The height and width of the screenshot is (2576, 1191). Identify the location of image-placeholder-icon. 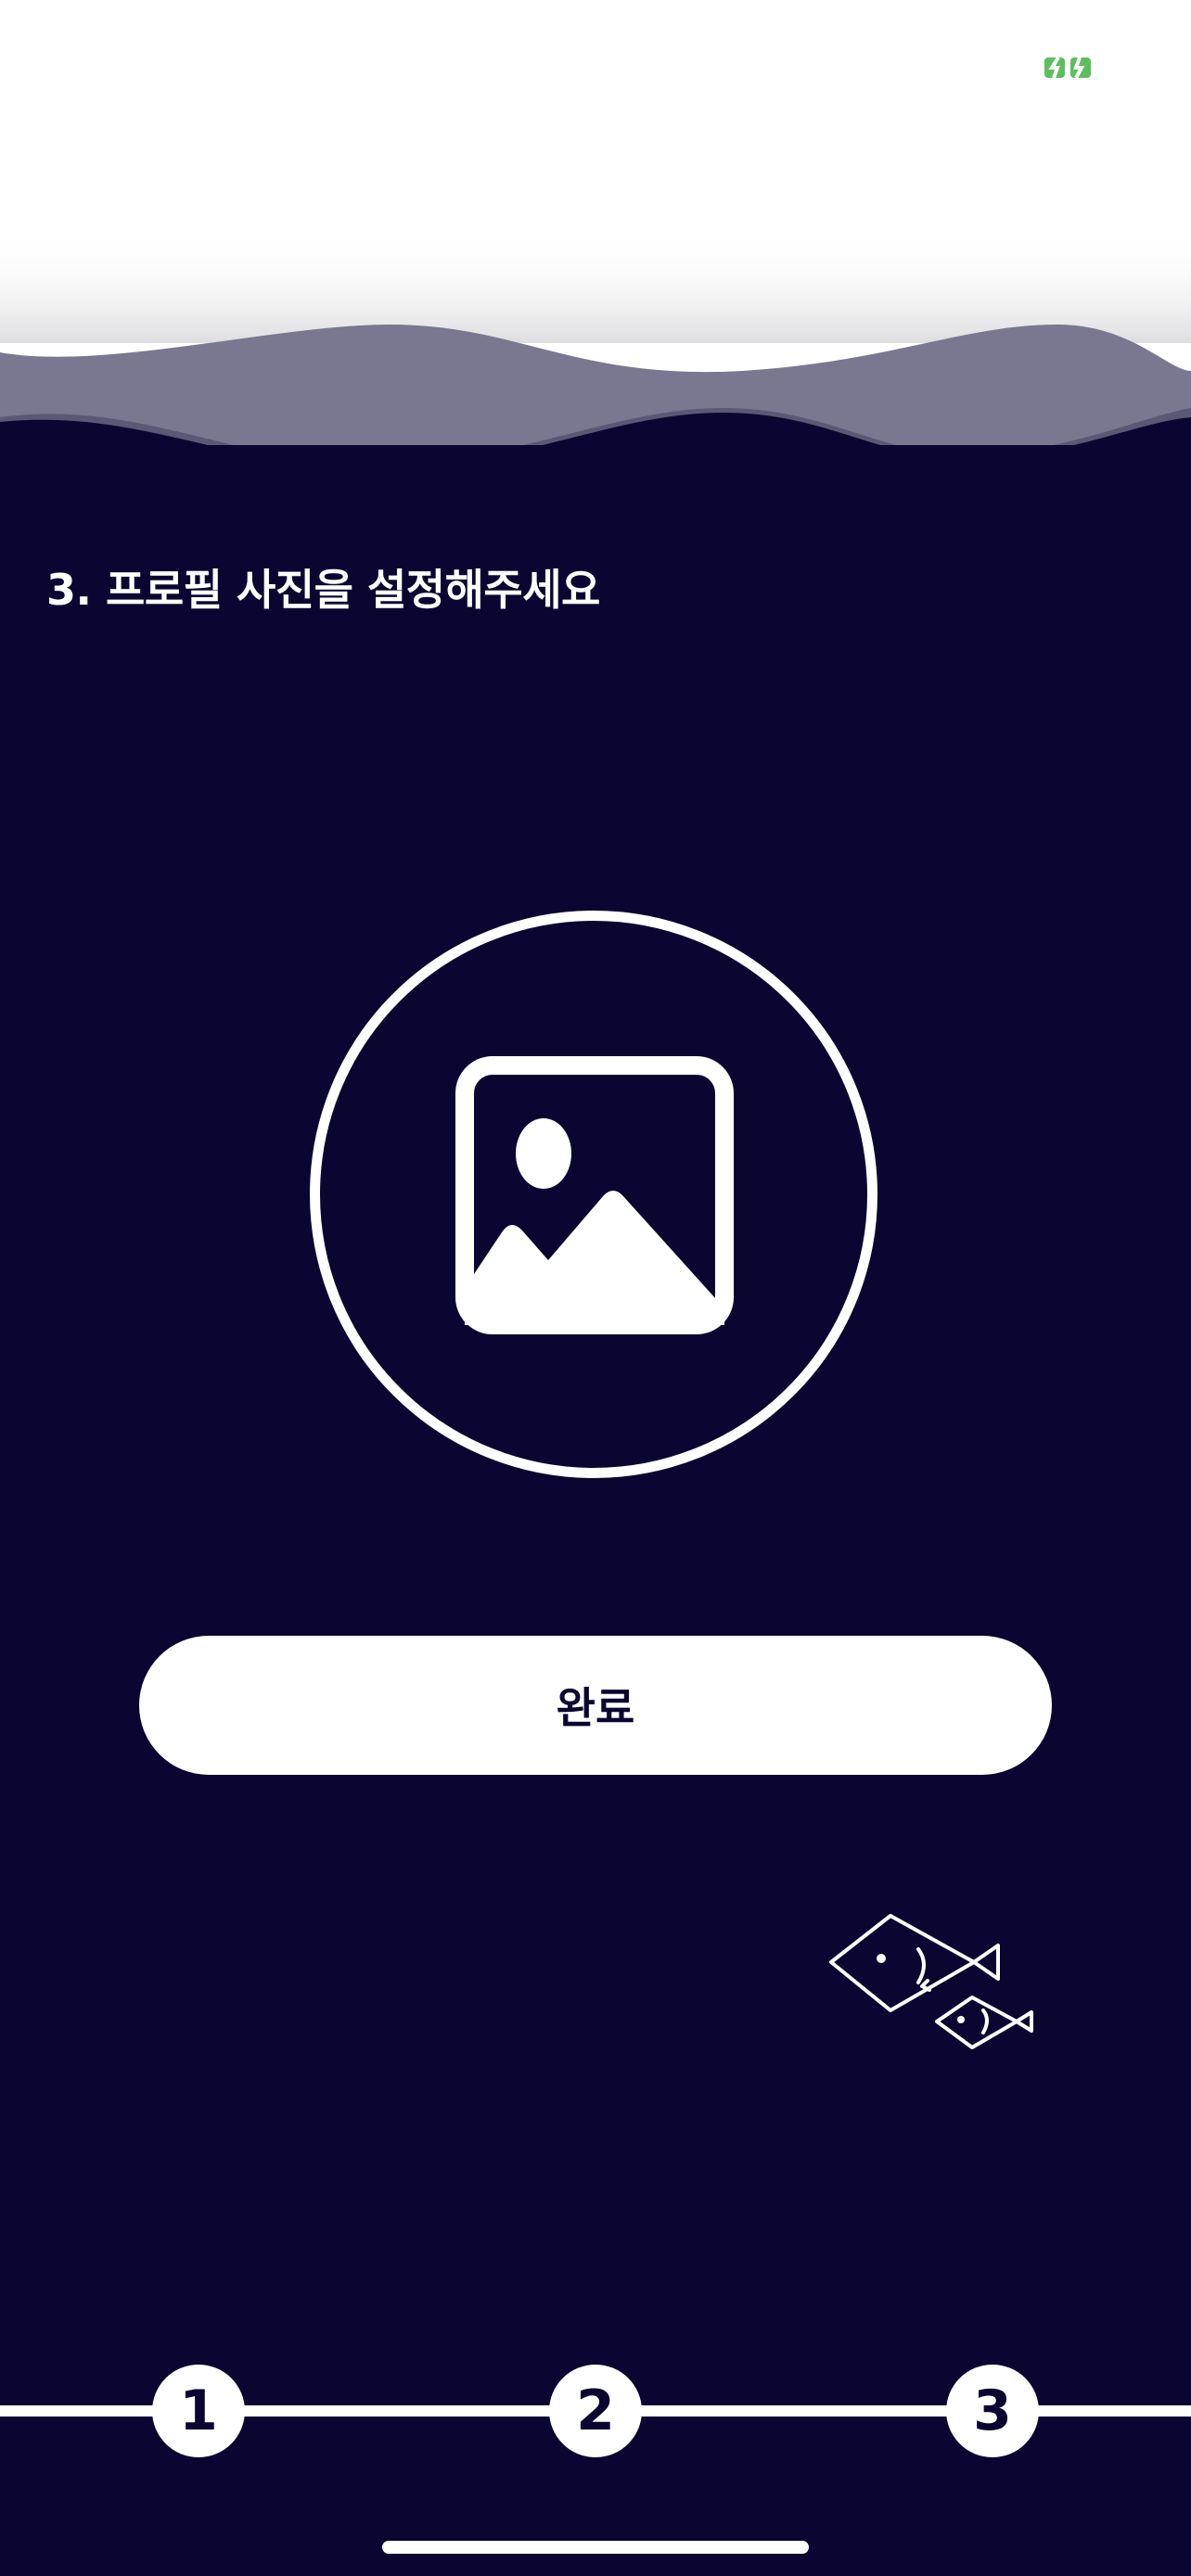
(594, 1195).